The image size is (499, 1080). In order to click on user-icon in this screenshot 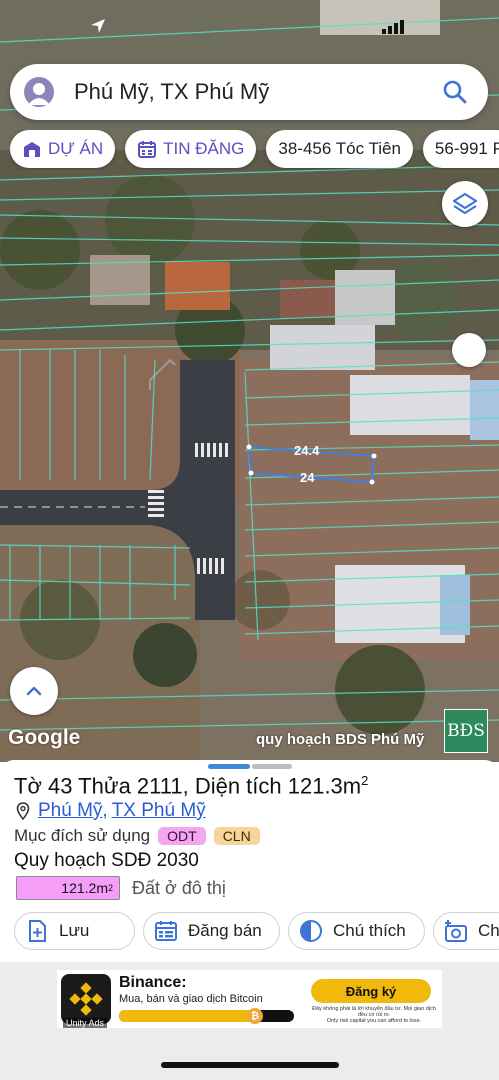, I will do `click(39, 94)`.